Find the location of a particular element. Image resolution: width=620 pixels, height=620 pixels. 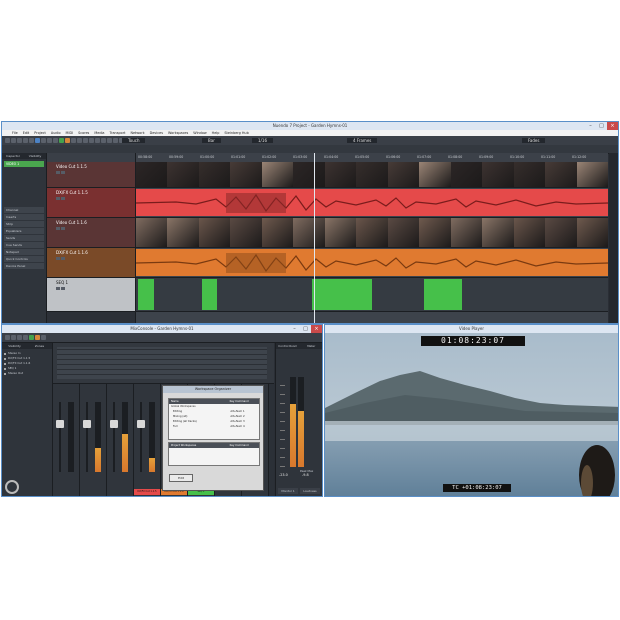

object-select-icon is located at coordinates (73, 140).